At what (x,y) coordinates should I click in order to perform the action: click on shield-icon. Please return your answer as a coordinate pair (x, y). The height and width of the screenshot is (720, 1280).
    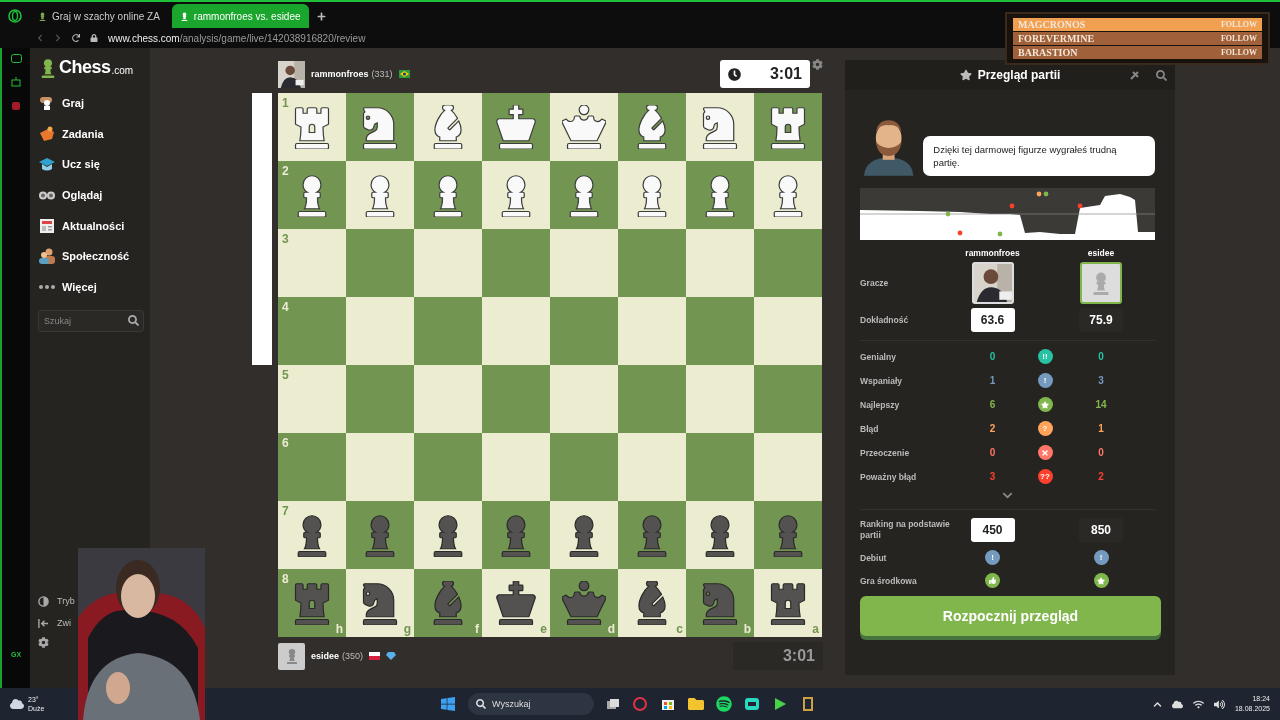
    Looking at the image, I should click on (16, 106).